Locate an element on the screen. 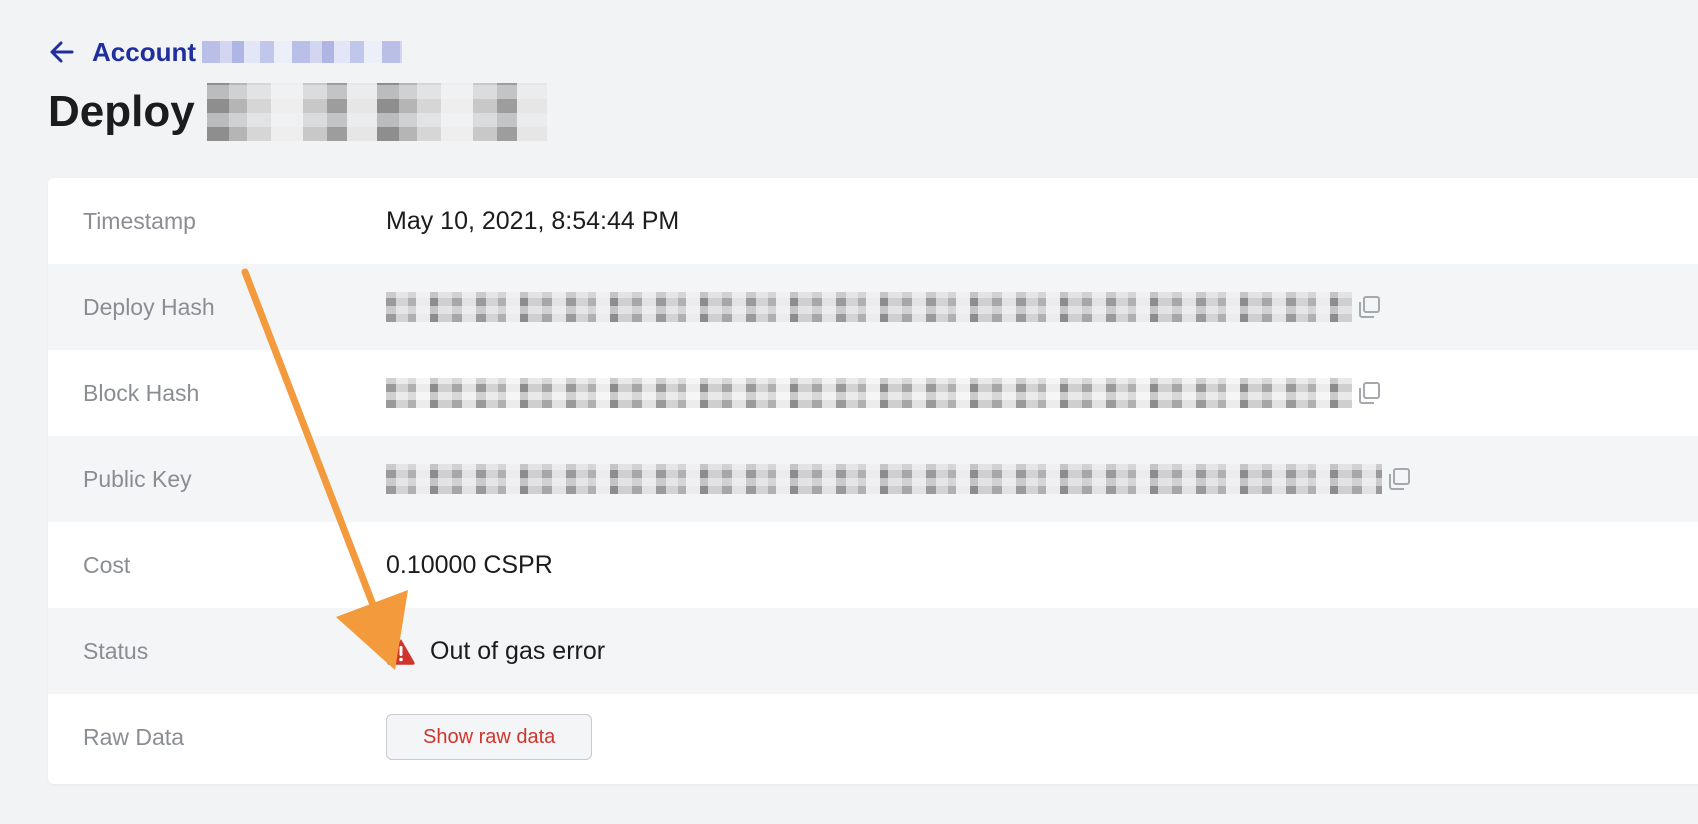 Image resolution: width=1698 pixels, height=824 pixels. warning-icon is located at coordinates (401, 651).